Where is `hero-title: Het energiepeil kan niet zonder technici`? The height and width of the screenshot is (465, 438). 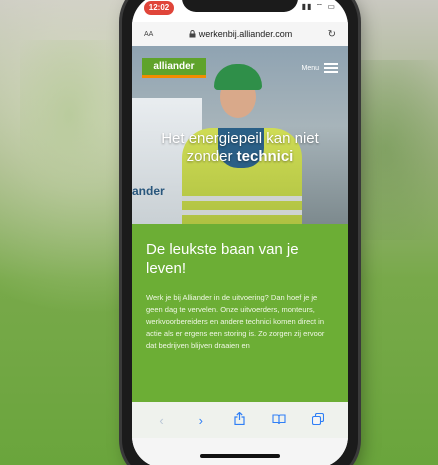
hero-title: Het energiepeil kan niet zonder technici is located at coordinates (240, 148).